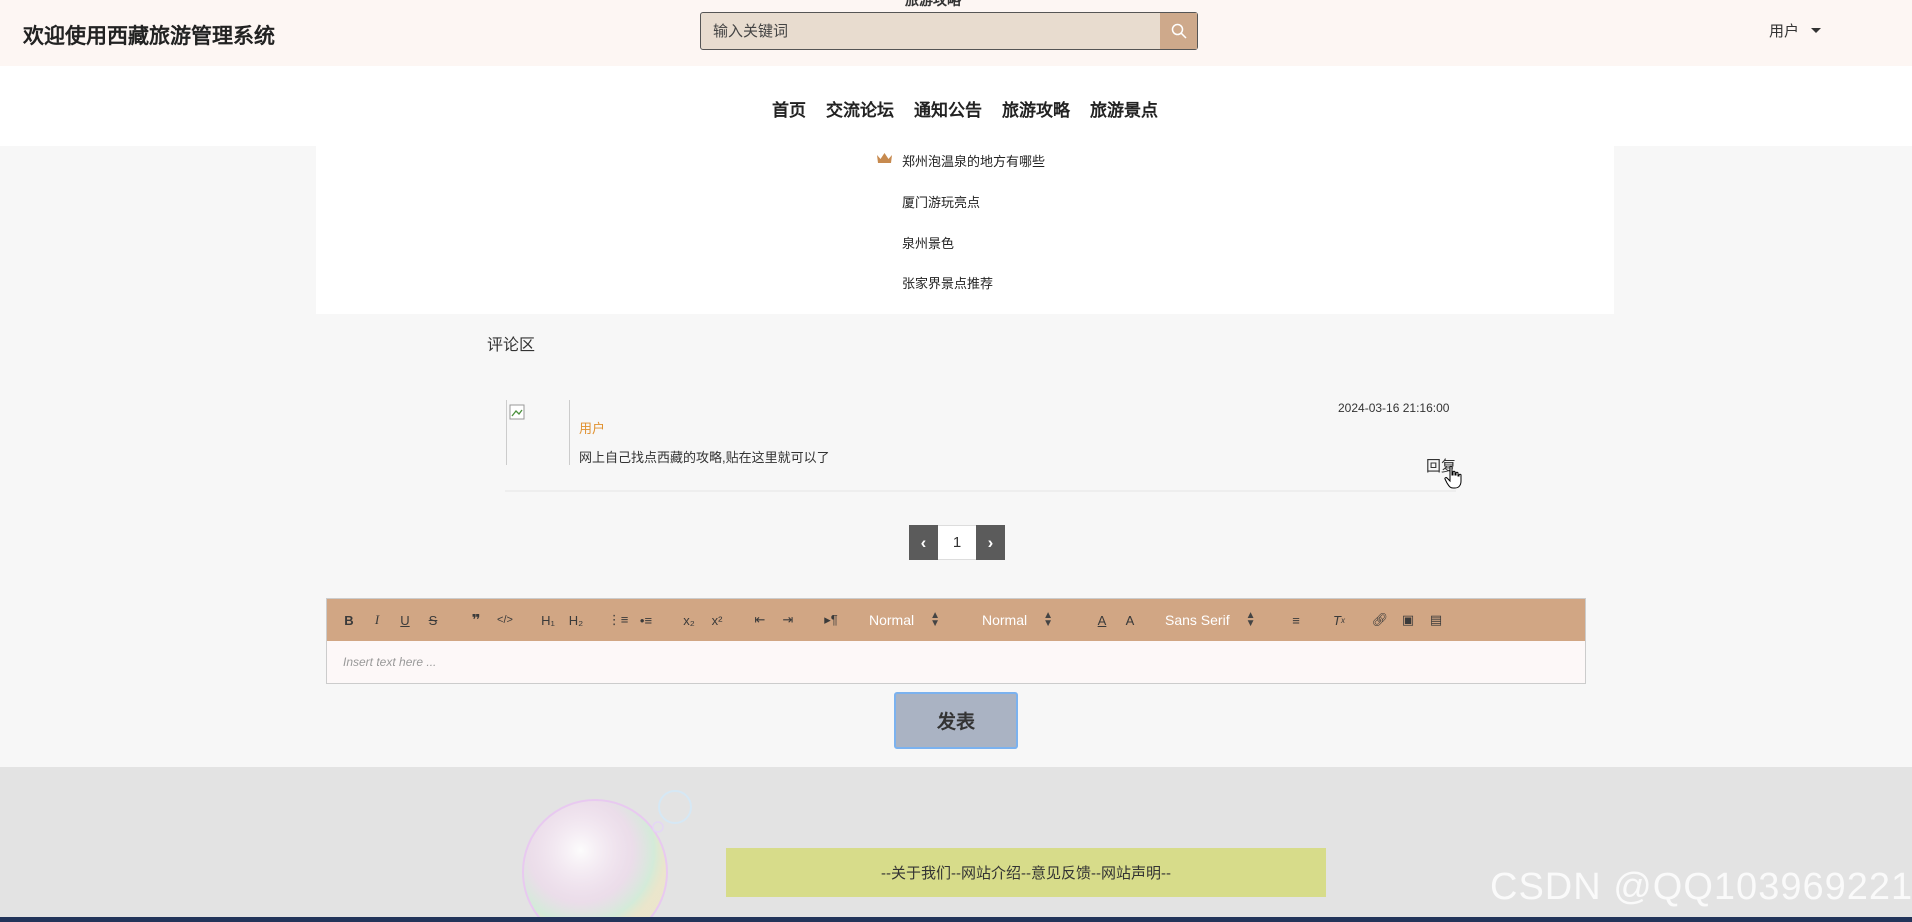 The height and width of the screenshot is (922, 1912). Describe the element at coordinates (1380, 620) in the screenshot. I see `link-icon: 🔗︎` at that location.